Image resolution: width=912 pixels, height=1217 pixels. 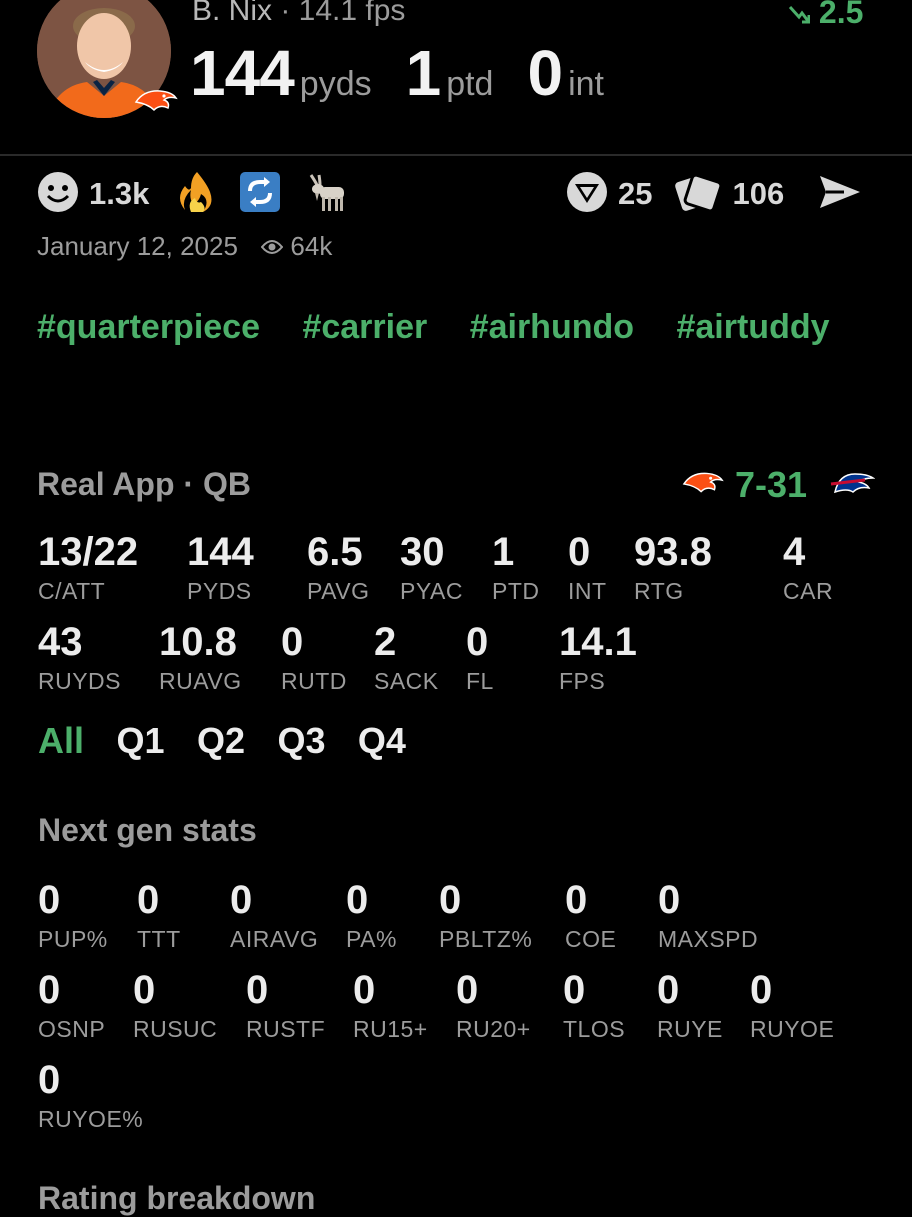 I want to click on hashtag: #airtuddy, so click(x=752, y=327).